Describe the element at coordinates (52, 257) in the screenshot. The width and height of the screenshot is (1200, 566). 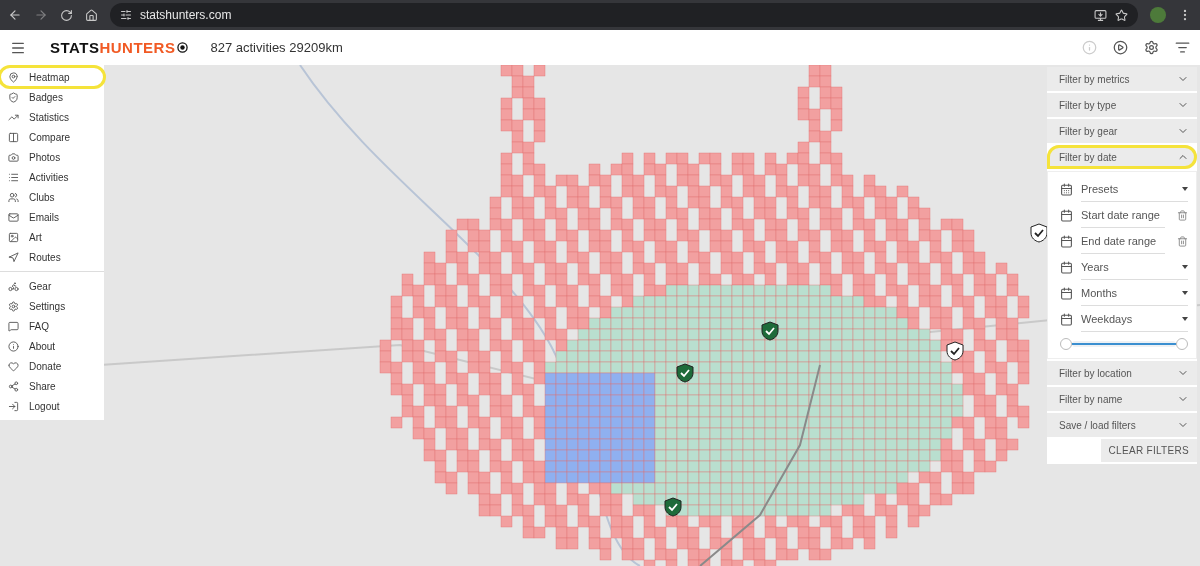
I see `menu-item: Routes` at that location.